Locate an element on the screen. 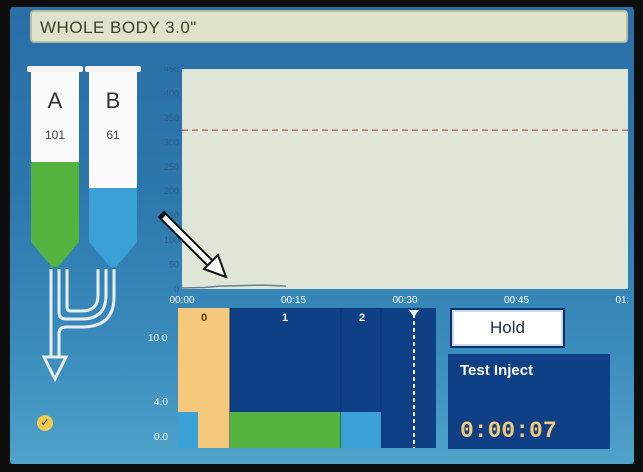  x-tick-label: 01:00 is located at coordinates (621, 300).